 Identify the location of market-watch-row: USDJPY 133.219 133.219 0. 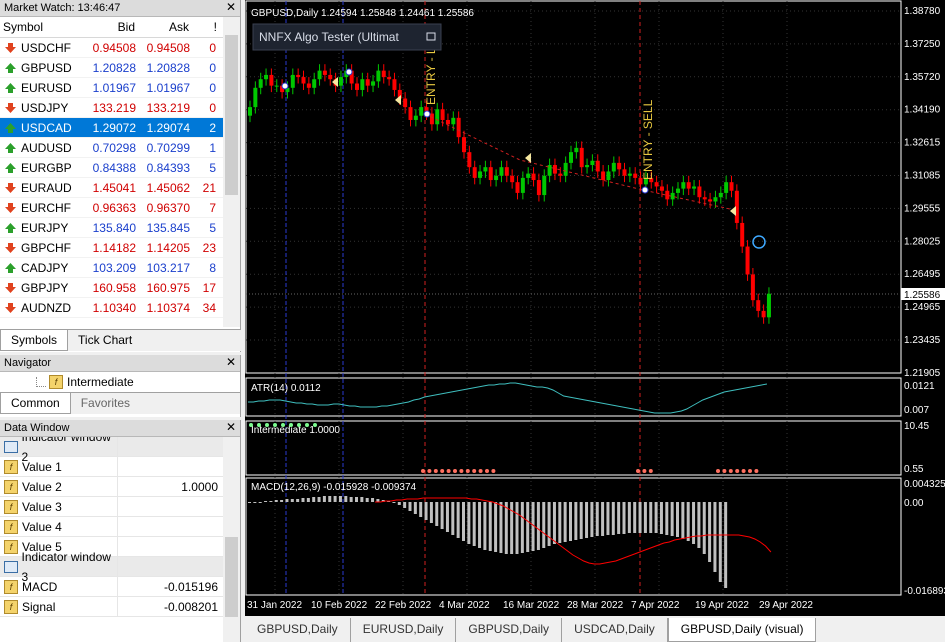
(120, 108).